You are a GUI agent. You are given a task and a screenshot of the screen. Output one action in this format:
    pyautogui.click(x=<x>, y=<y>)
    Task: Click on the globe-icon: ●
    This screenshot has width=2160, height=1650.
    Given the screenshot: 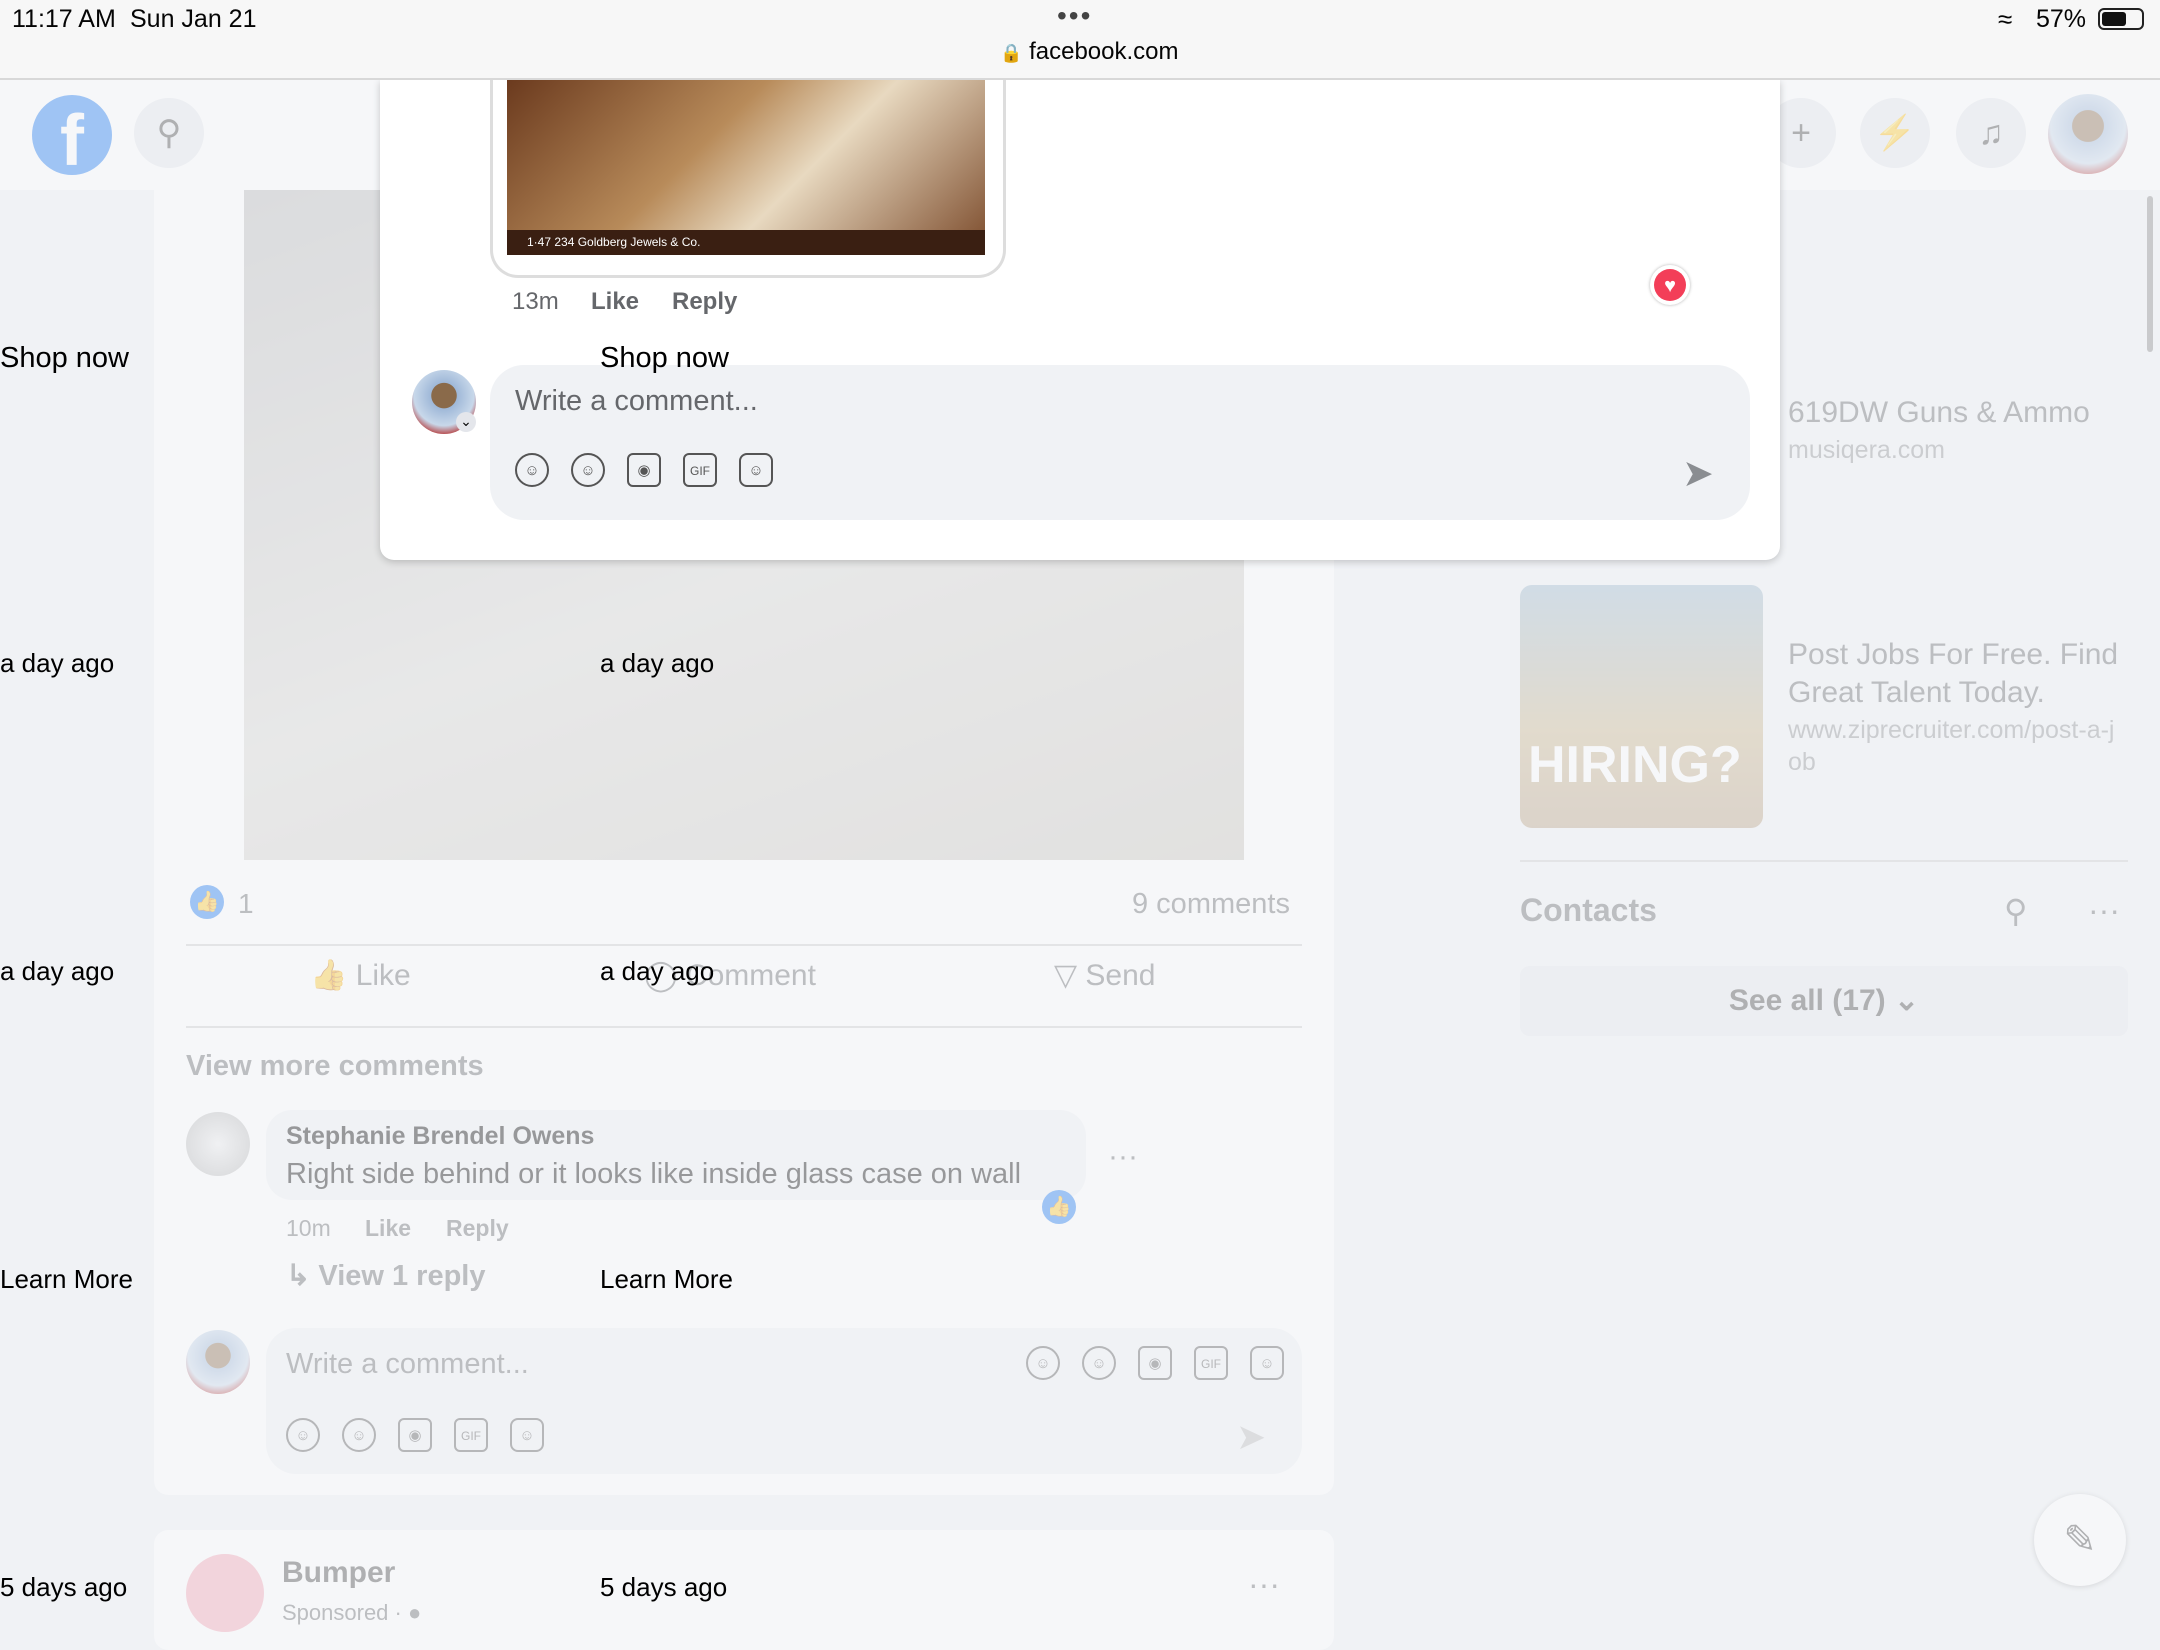 What is the action you would take?
    pyautogui.click(x=414, y=1612)
    